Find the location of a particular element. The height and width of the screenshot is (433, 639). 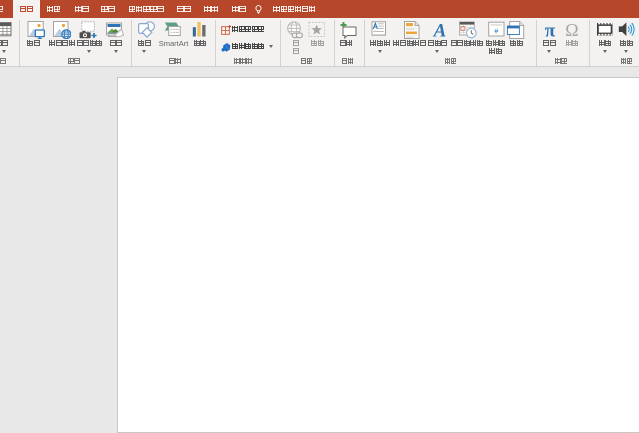

svg-text: A is located at coordinates (439, 30).